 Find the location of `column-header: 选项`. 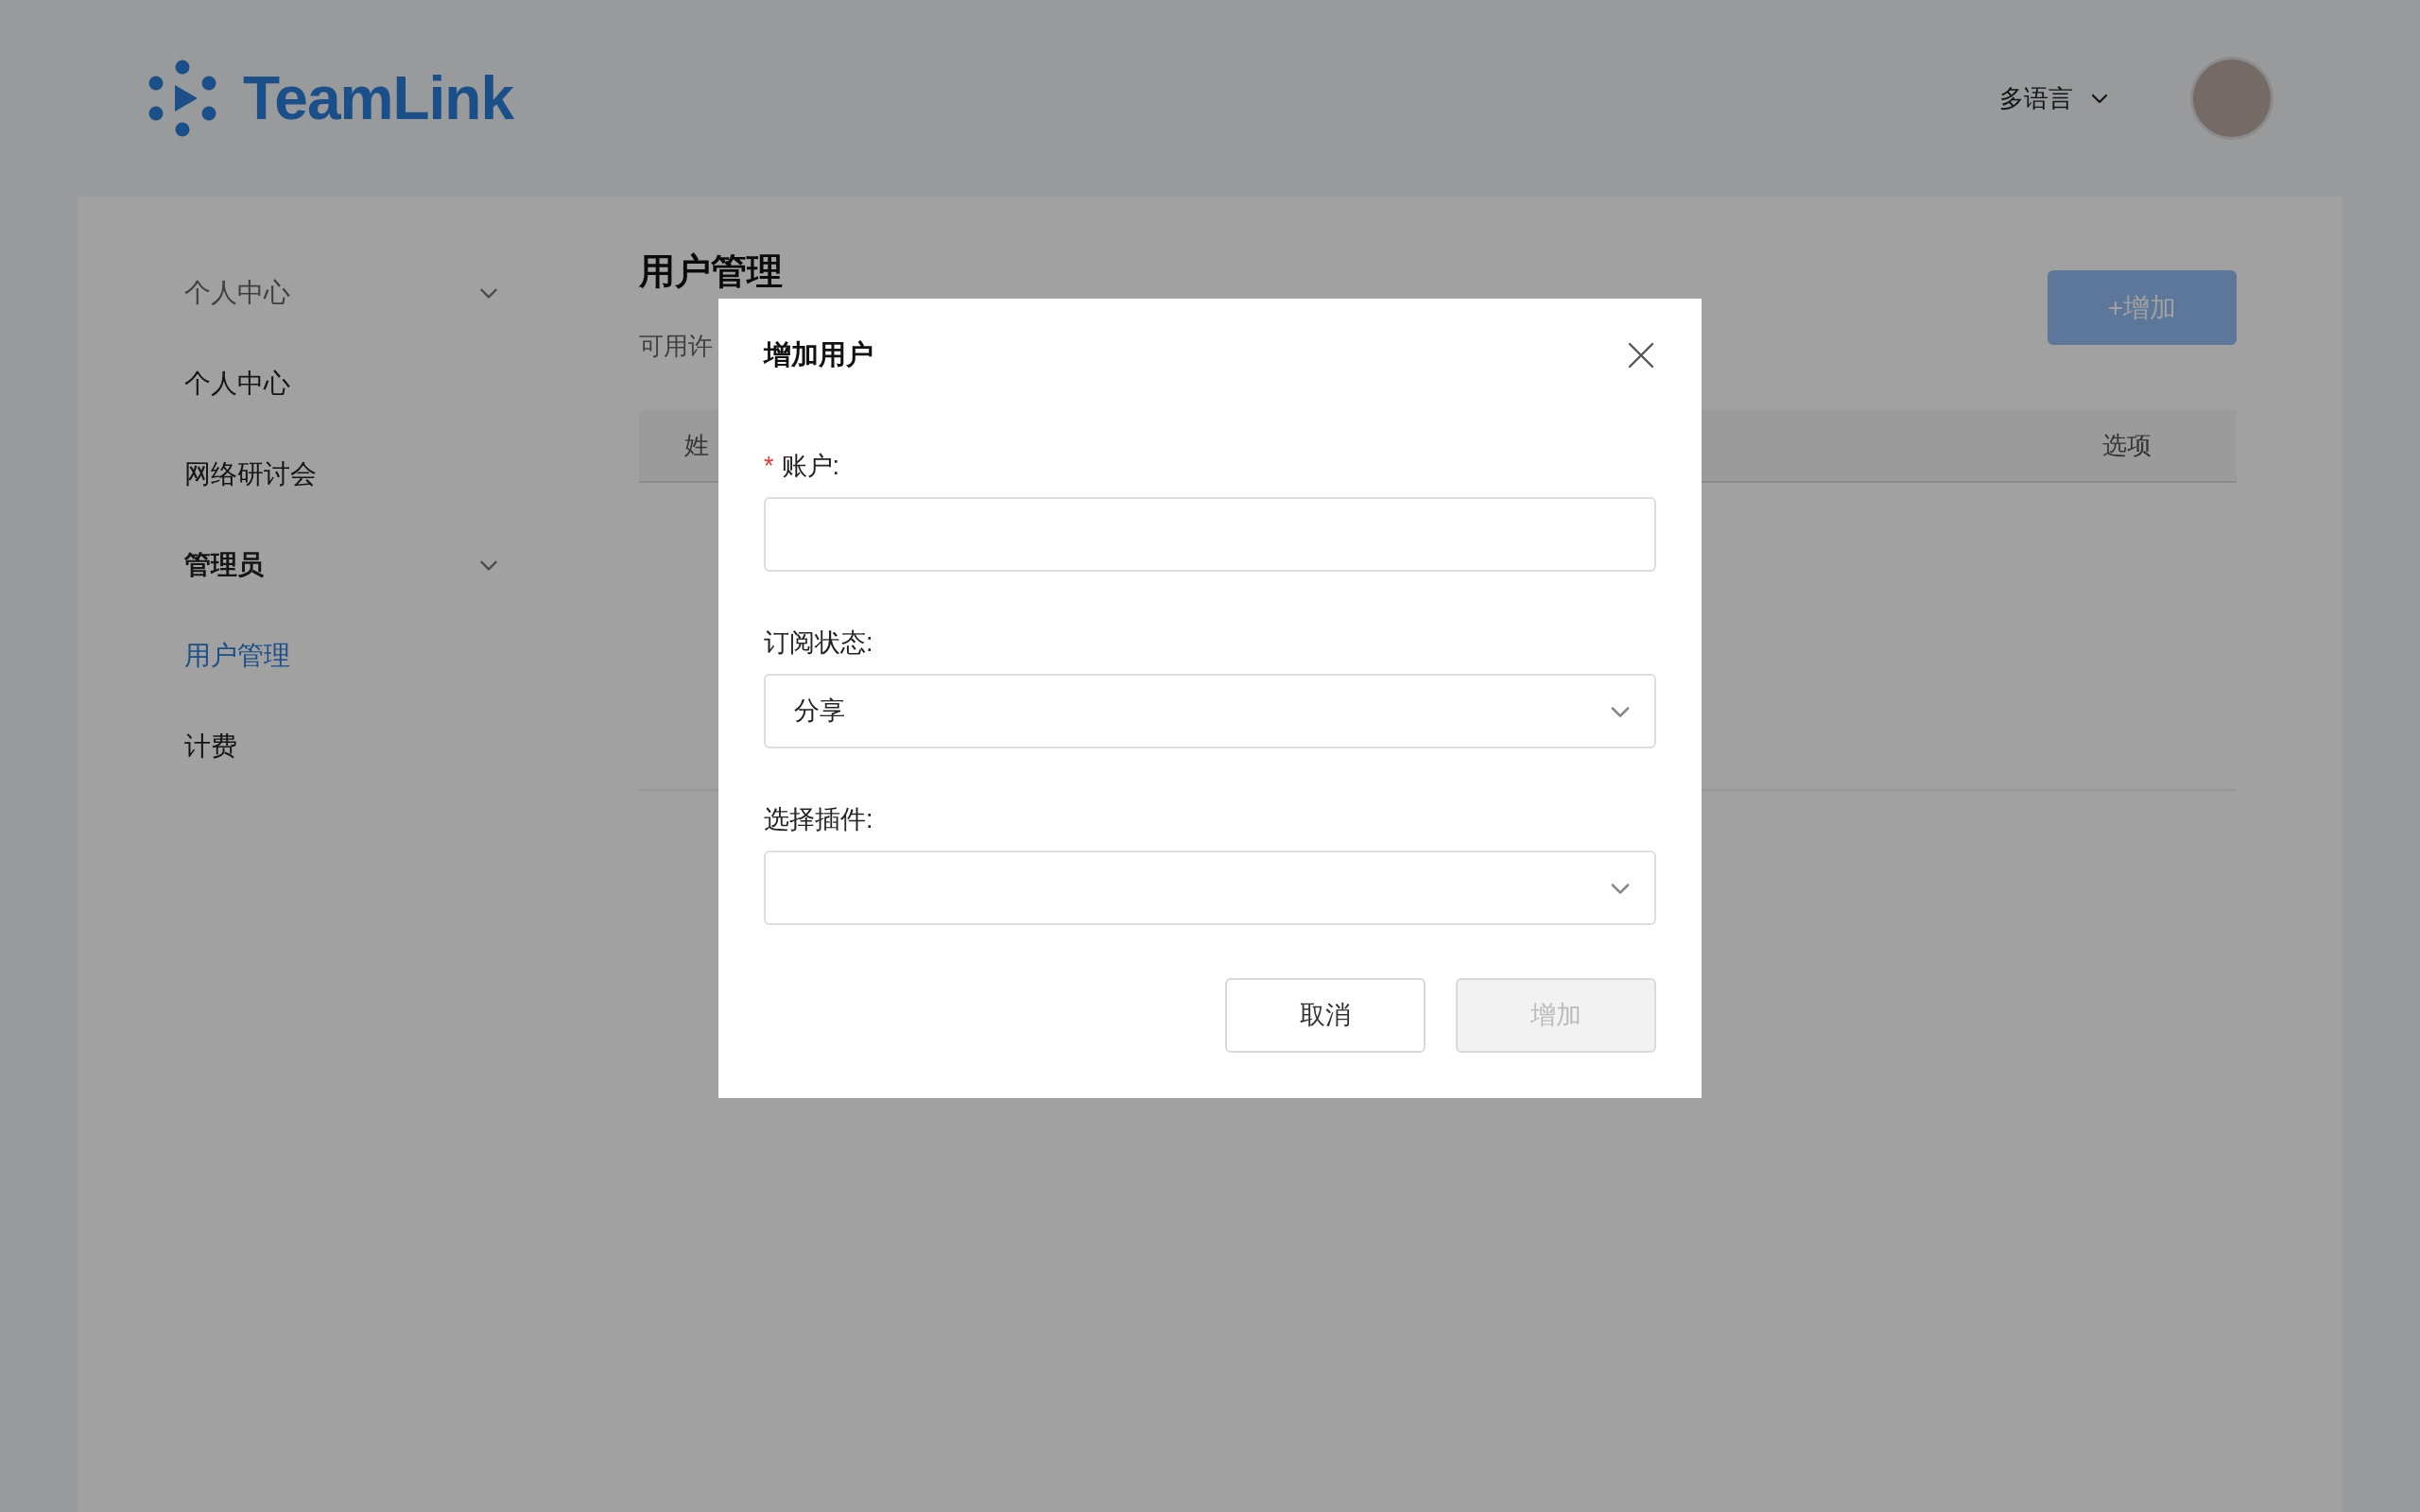

column-header: 选项 is located at coordinates (2127, 445).